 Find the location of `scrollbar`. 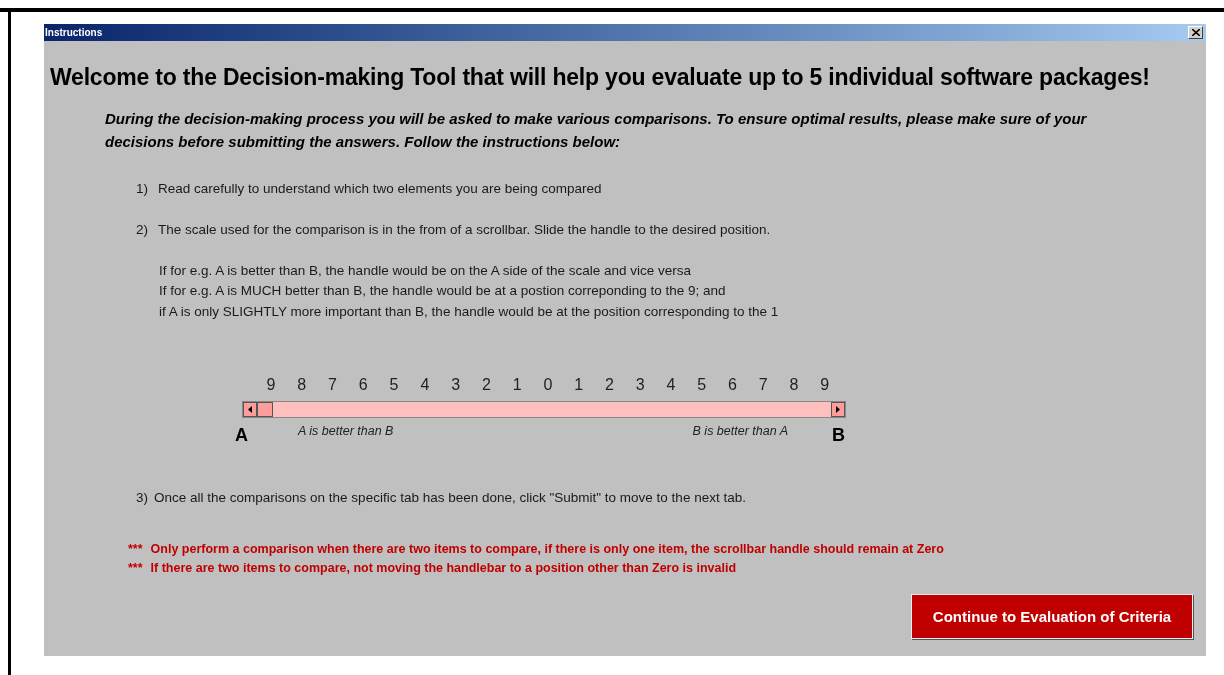

scrollbar is located at coordinates (544, 409).